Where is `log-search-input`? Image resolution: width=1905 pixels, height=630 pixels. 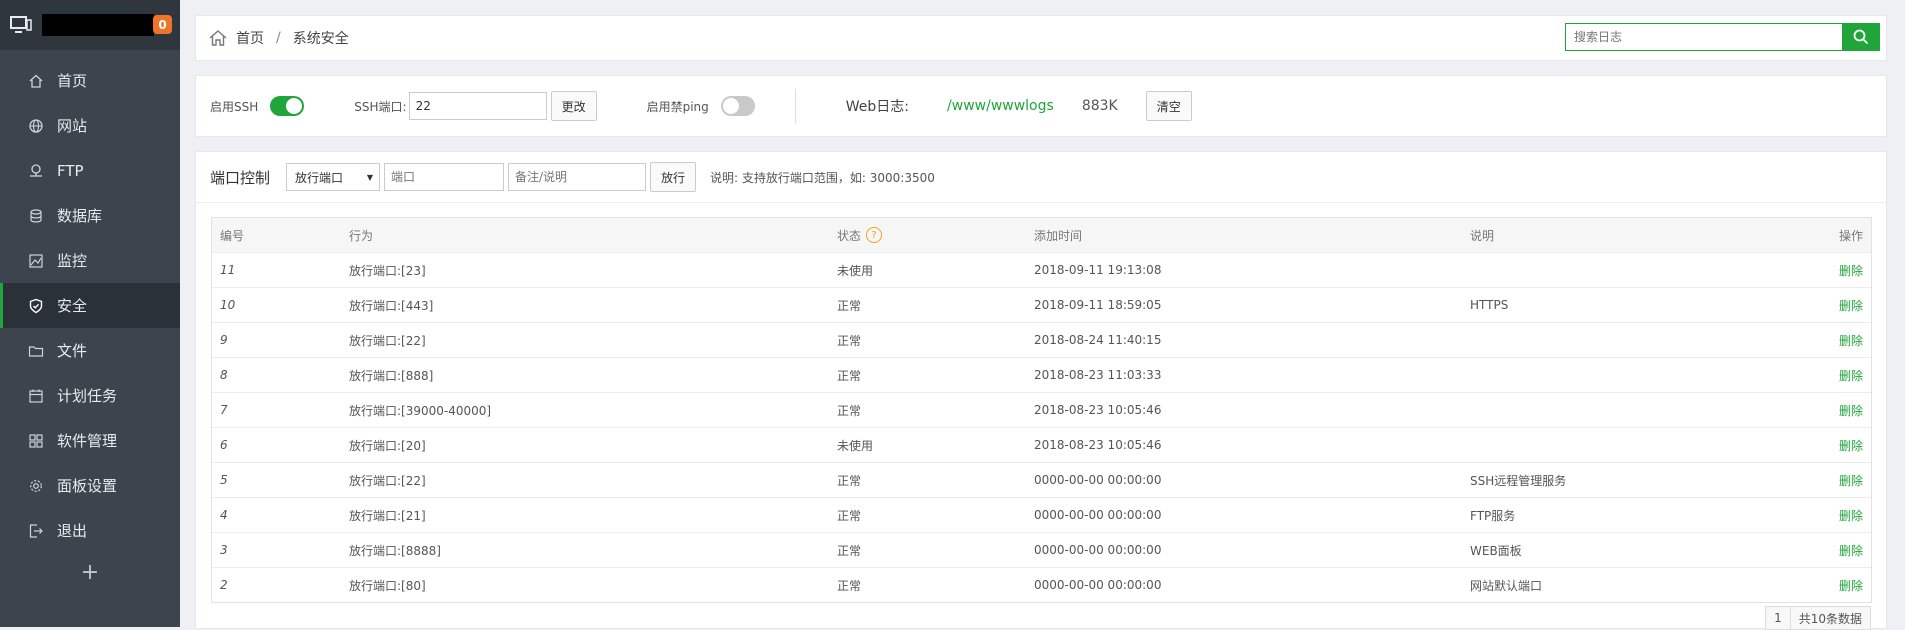
log-search-input is located at coordinates (1703, 37).